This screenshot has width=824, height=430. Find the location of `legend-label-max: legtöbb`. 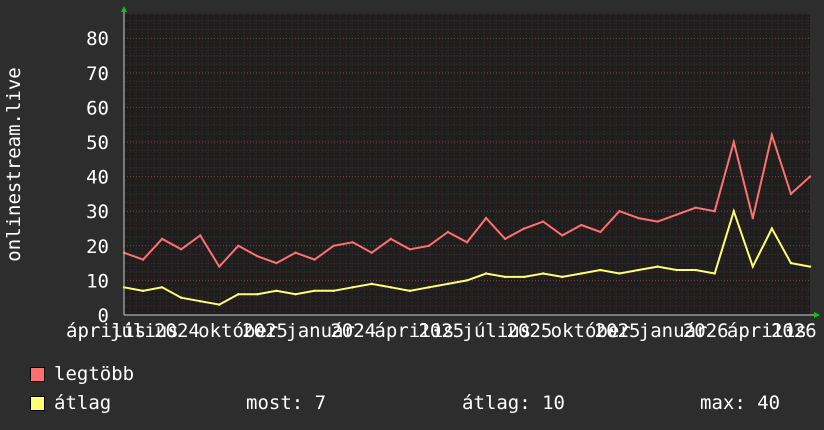

legend-label-max: legtöbb is located at coordinates (94, 374).